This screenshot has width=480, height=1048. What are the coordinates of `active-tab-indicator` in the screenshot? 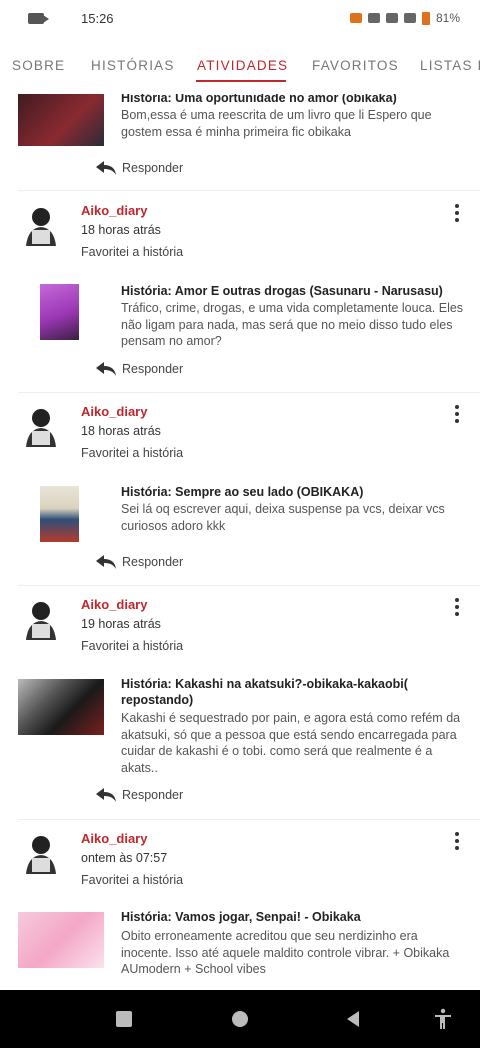 It's located at (241, 81).